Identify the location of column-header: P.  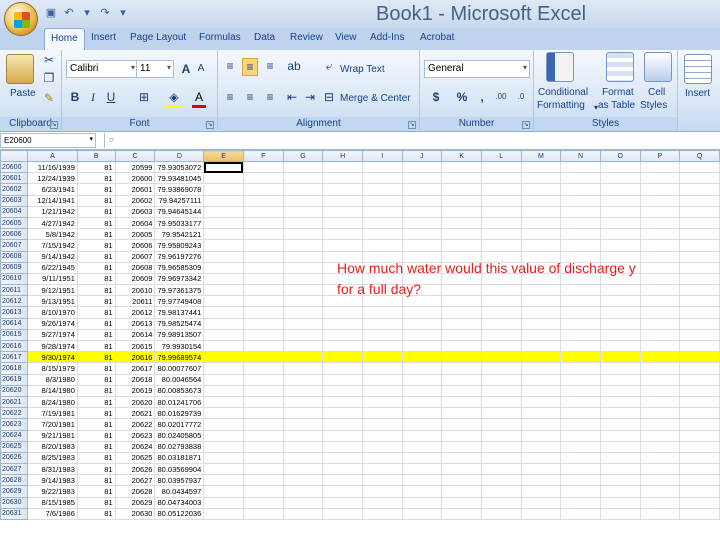
(660, 156).